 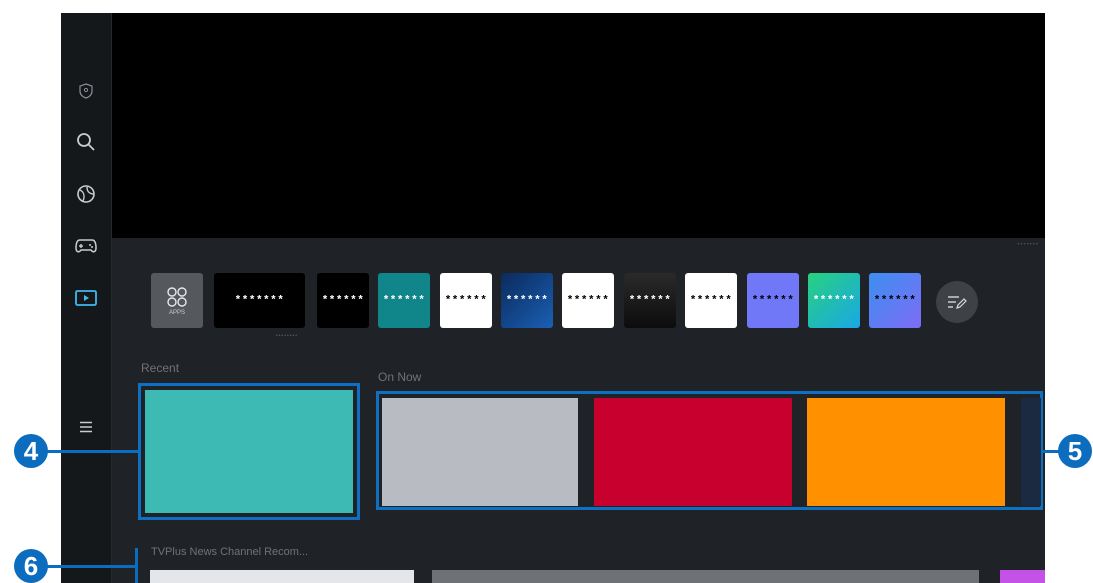 What do you see at coordinates (160, 368) in the screenshot?
I see `recent-title: Recent` at bounding box center [160, 368].